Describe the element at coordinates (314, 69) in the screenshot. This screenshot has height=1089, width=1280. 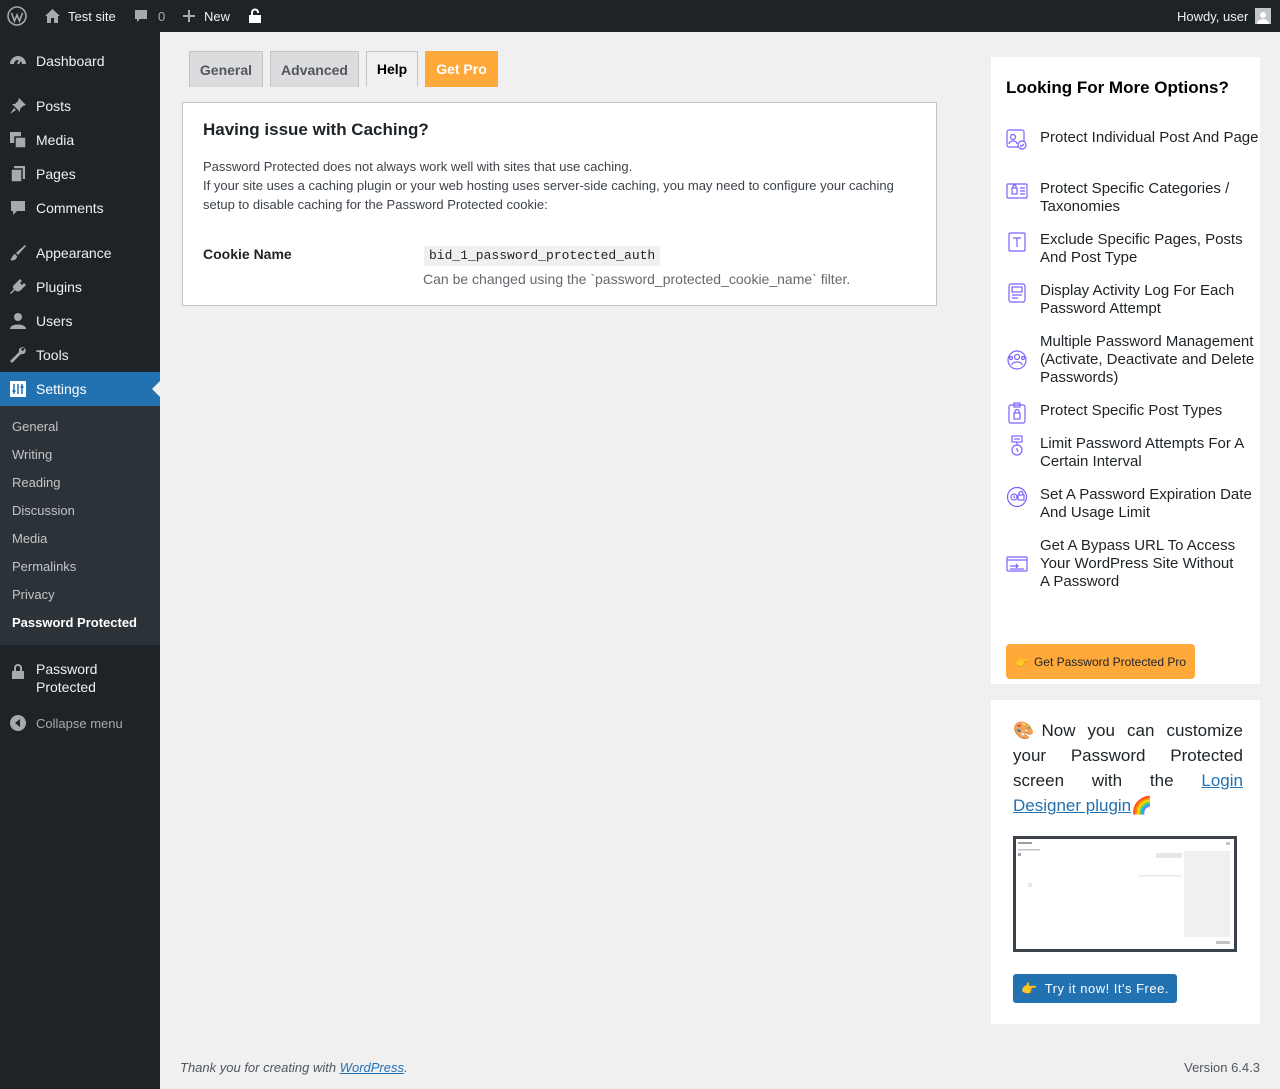
I see `tab-advanced: Advanced` at that location.